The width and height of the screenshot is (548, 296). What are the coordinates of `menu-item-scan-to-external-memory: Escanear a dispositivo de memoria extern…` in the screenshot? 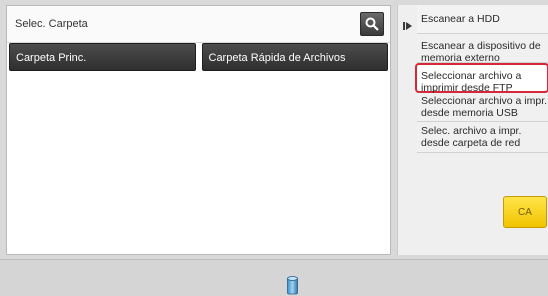 It's located at (482, 48).